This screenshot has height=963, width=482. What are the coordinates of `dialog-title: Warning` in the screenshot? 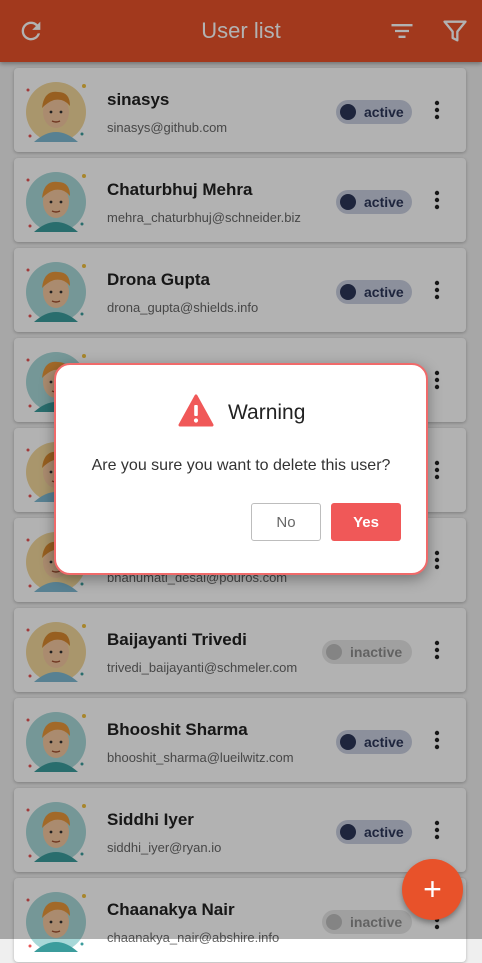 It's located at (267, 412).